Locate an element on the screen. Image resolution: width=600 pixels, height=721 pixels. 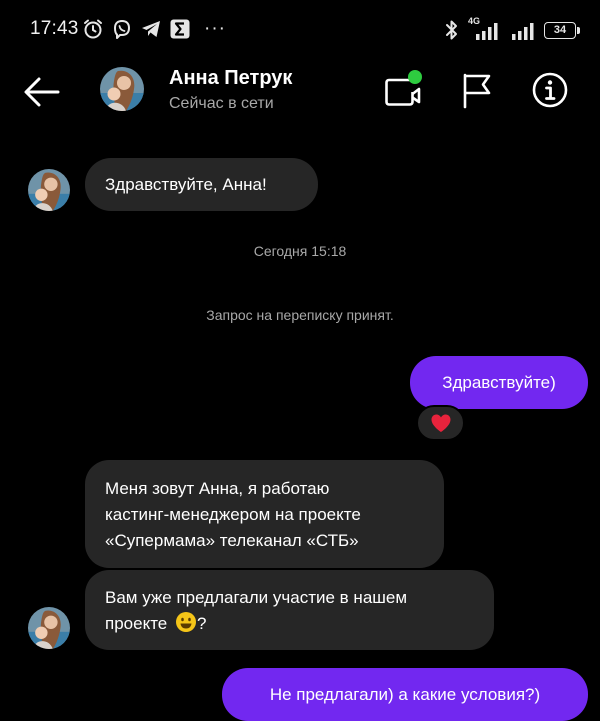
outgoing-message: Здравствуйте) is located at coordinates (499, 382).